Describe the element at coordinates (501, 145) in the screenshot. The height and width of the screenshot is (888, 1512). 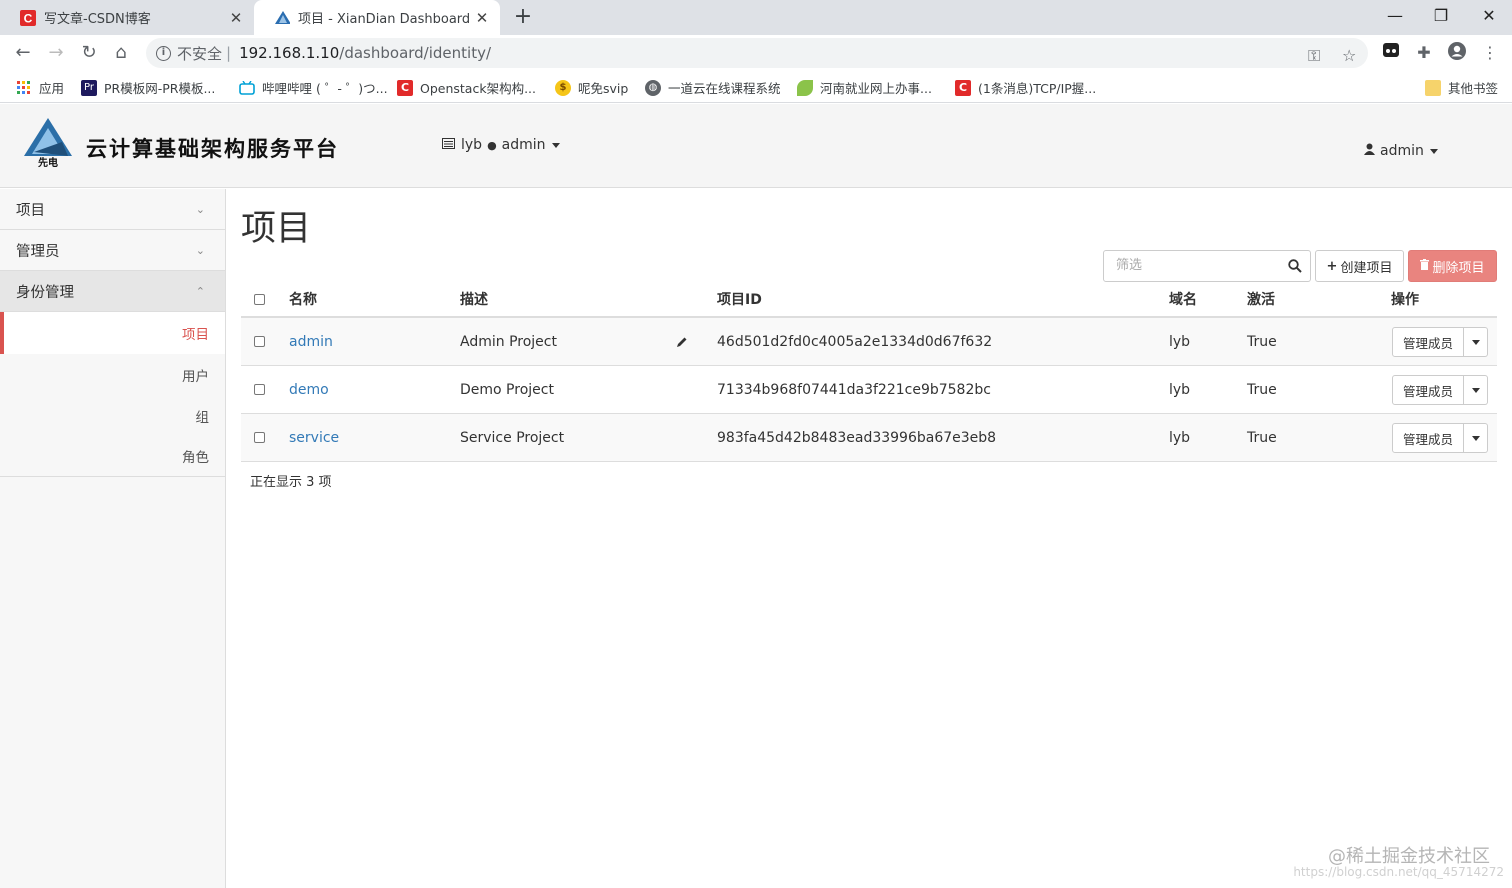
I see `project-context-dropdown: lyb ● admin` at that location.